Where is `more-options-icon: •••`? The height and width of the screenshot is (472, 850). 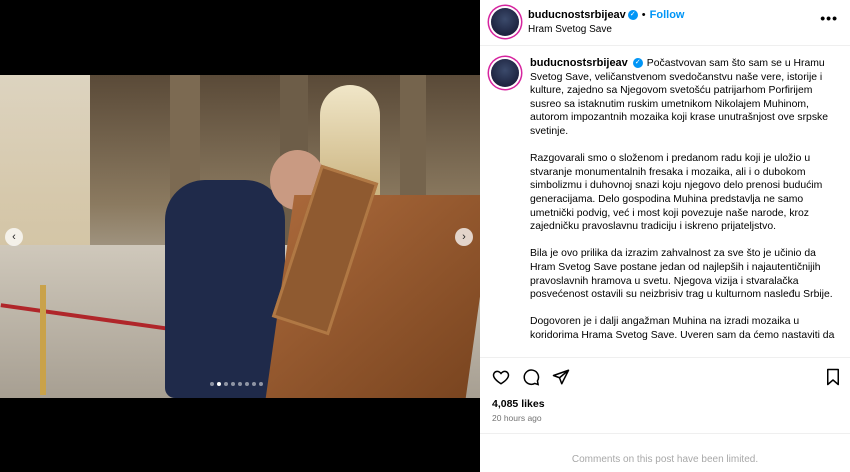 more-options-icon: ••• is located at coordinates (829, 18).